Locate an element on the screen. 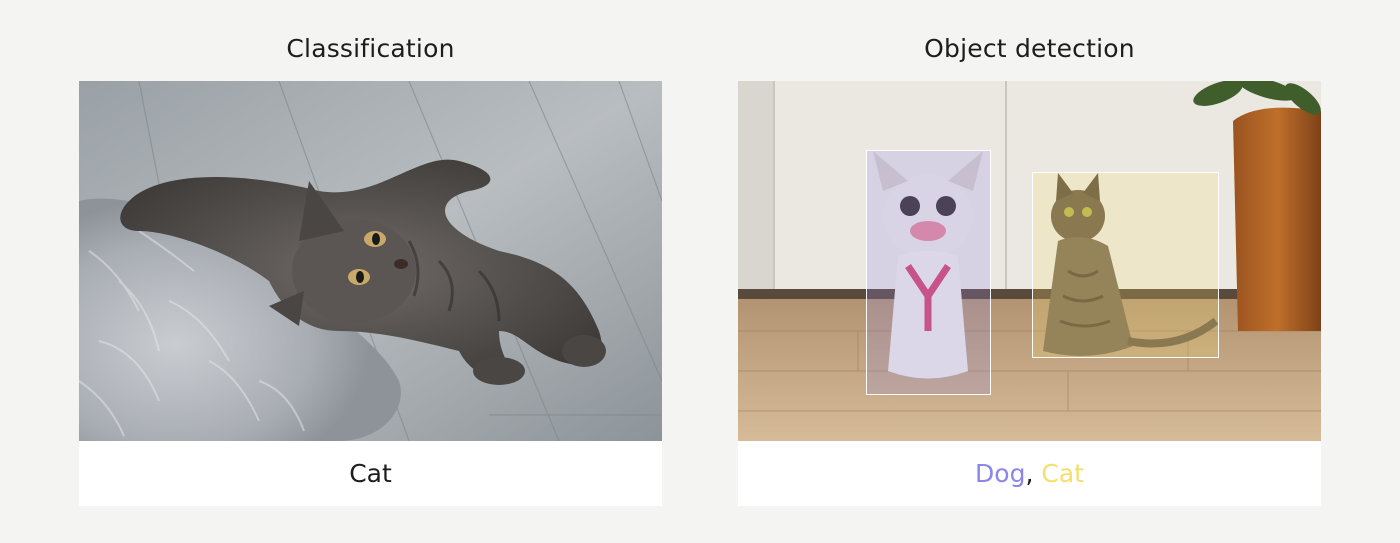  detection-label-dog: Dog is located at coordinates (1000, 473).